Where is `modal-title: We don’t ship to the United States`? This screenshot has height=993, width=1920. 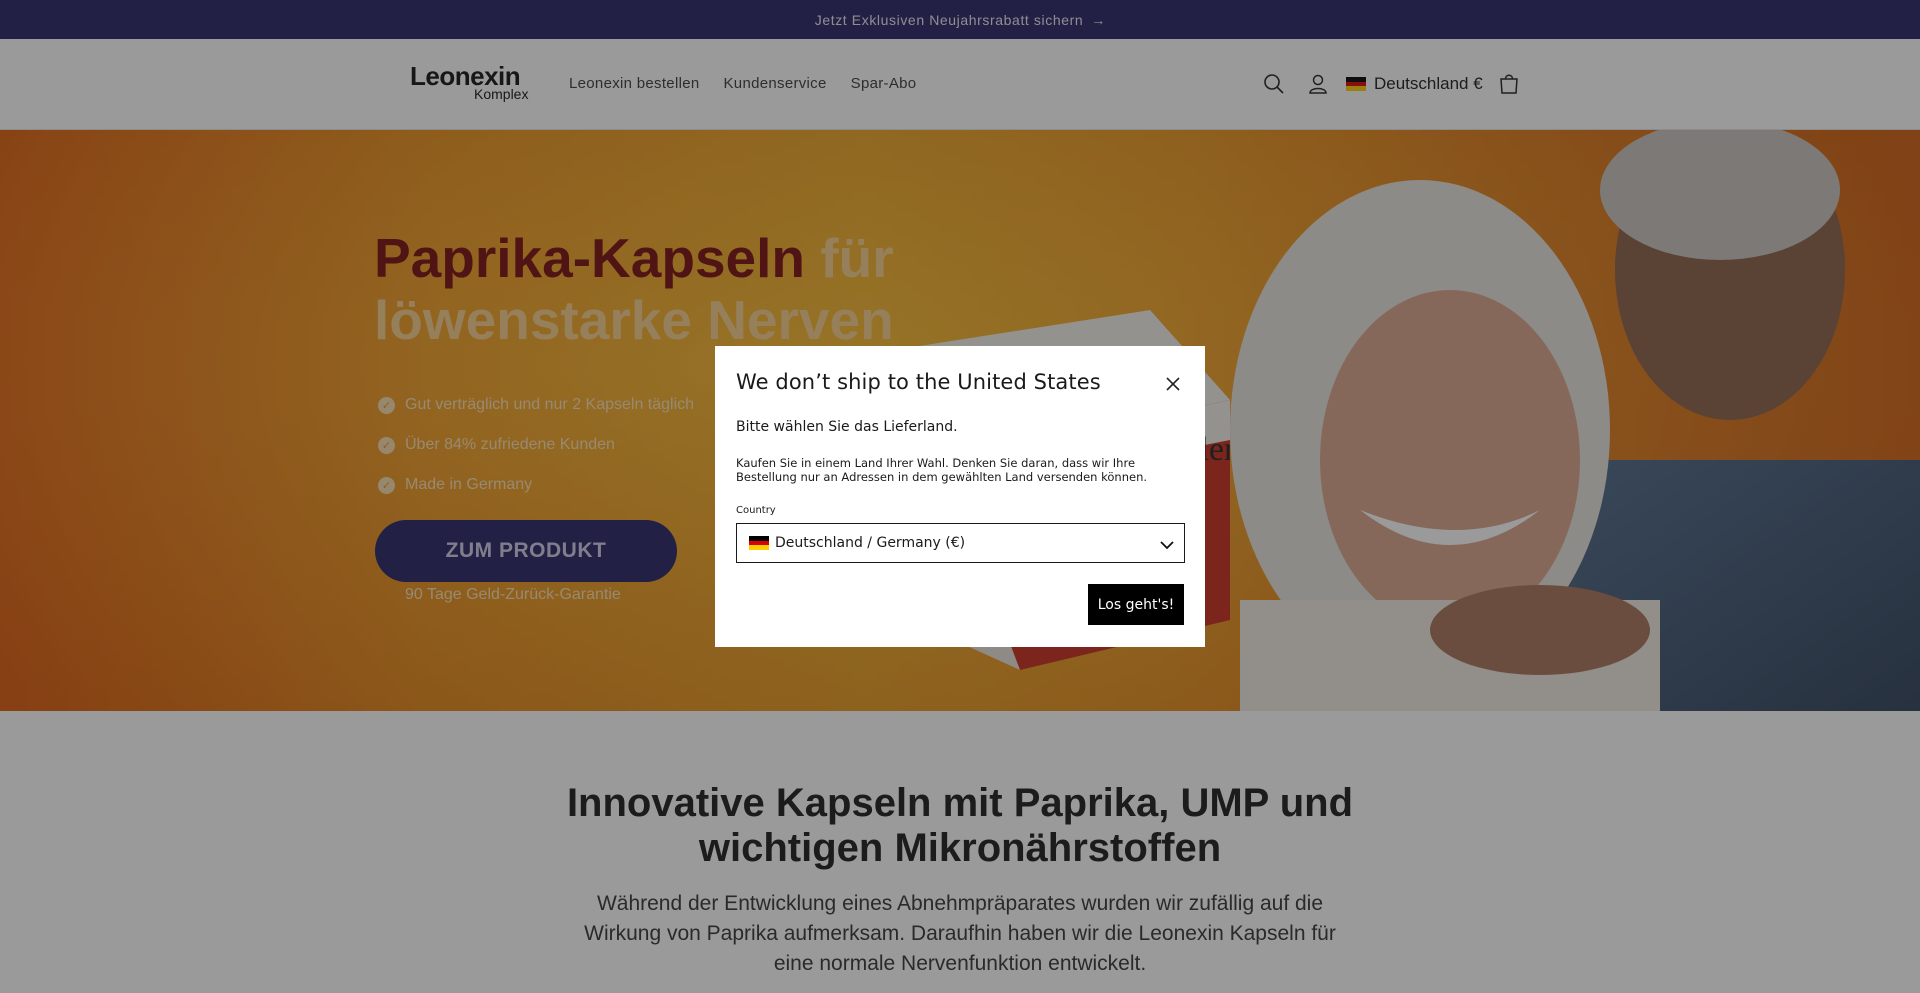 modal-title: We don’t ship to the United States is located at coordinates (918, 382).